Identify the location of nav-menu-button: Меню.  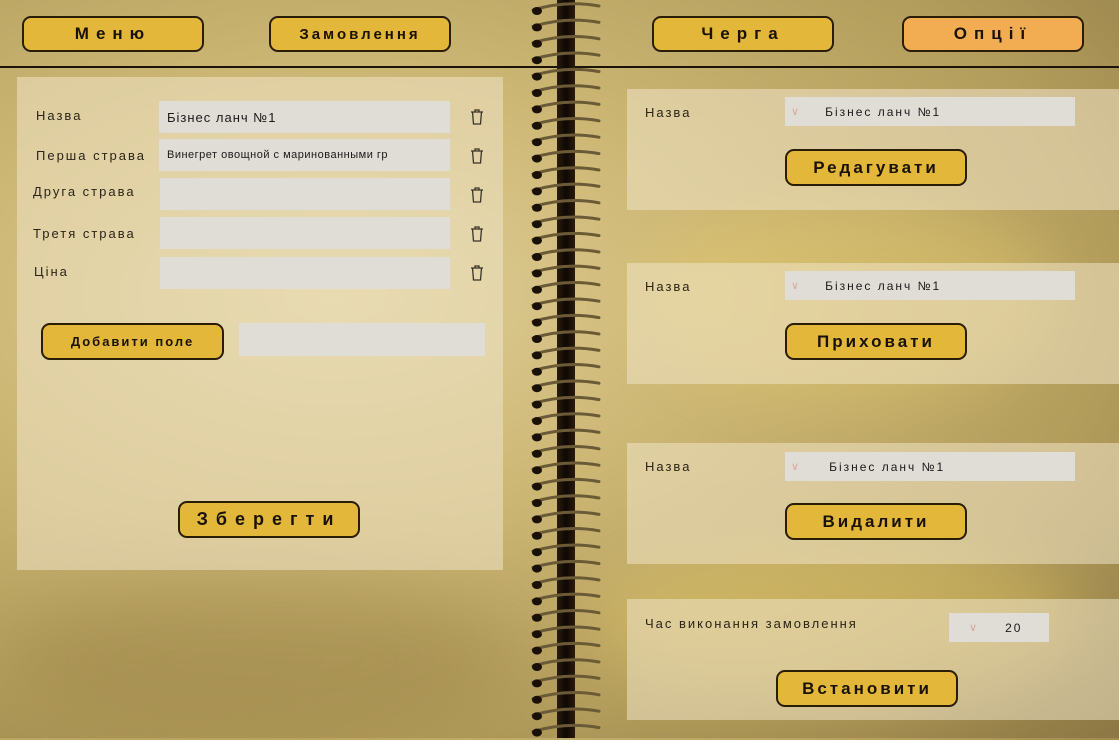
(113, 34).